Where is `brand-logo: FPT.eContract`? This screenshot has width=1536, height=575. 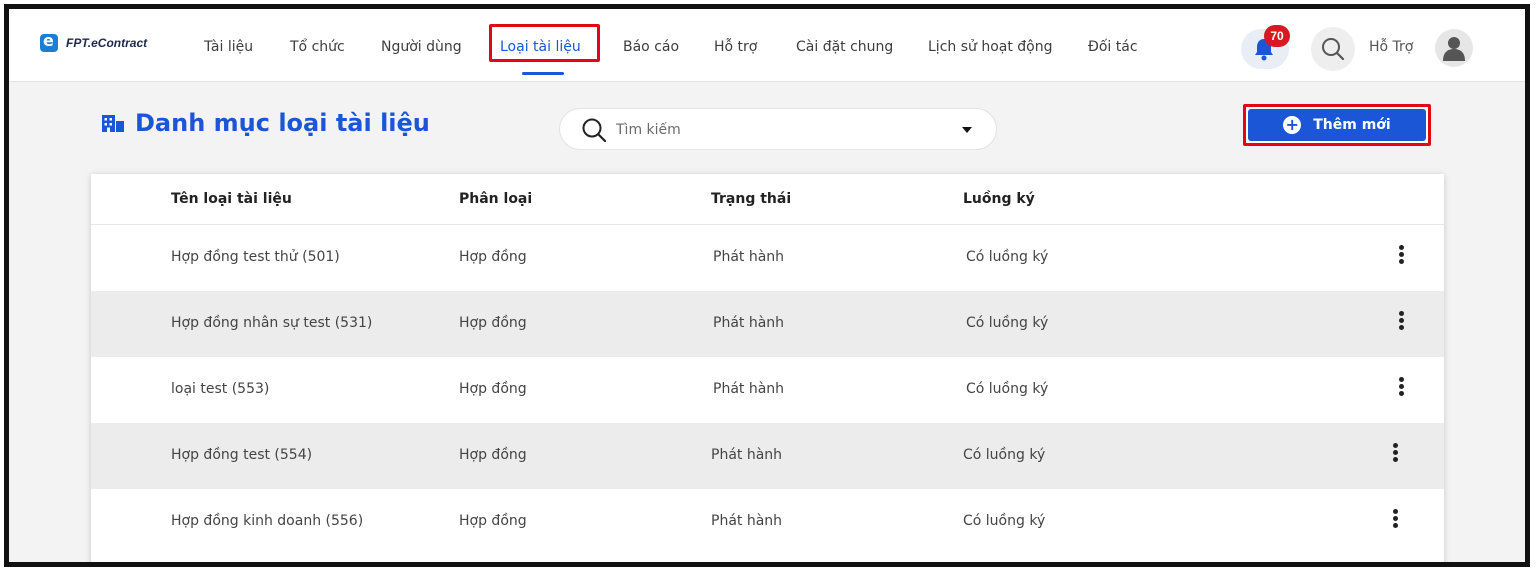 brand-logo: FPT.eContract is located at coordinates (94, 41).